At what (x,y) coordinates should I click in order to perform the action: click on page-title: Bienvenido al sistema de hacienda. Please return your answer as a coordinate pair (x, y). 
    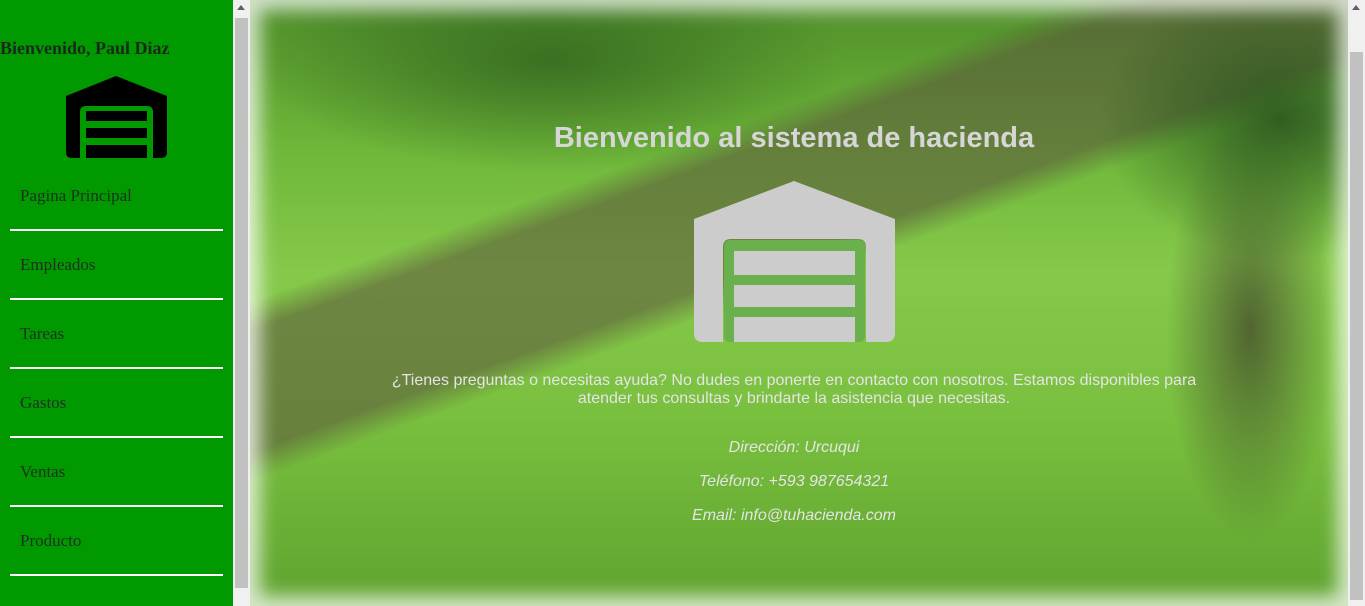
    Looking at the image, I should click on (794, 138).